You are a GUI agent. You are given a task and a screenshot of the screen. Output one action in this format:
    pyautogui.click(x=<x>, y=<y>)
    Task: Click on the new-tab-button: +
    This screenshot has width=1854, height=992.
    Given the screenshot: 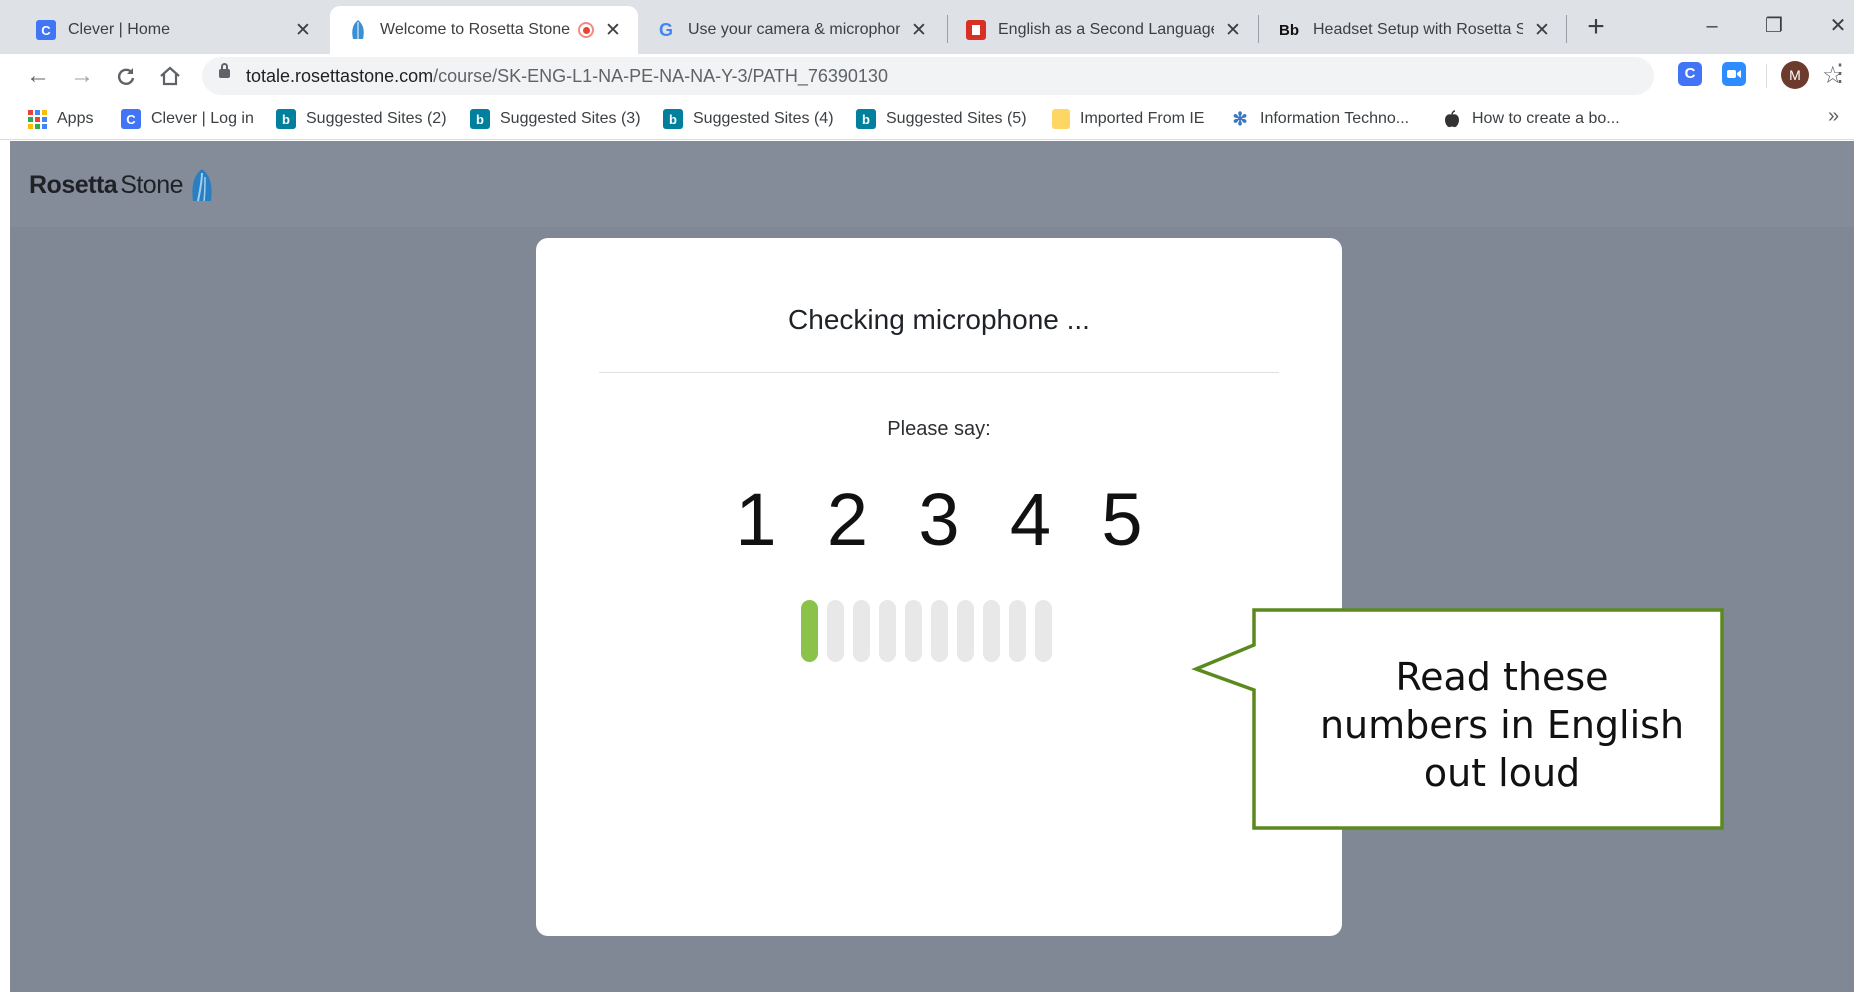 What is the action you would take?
    pyautogui.click(x=1596, y=28)
    